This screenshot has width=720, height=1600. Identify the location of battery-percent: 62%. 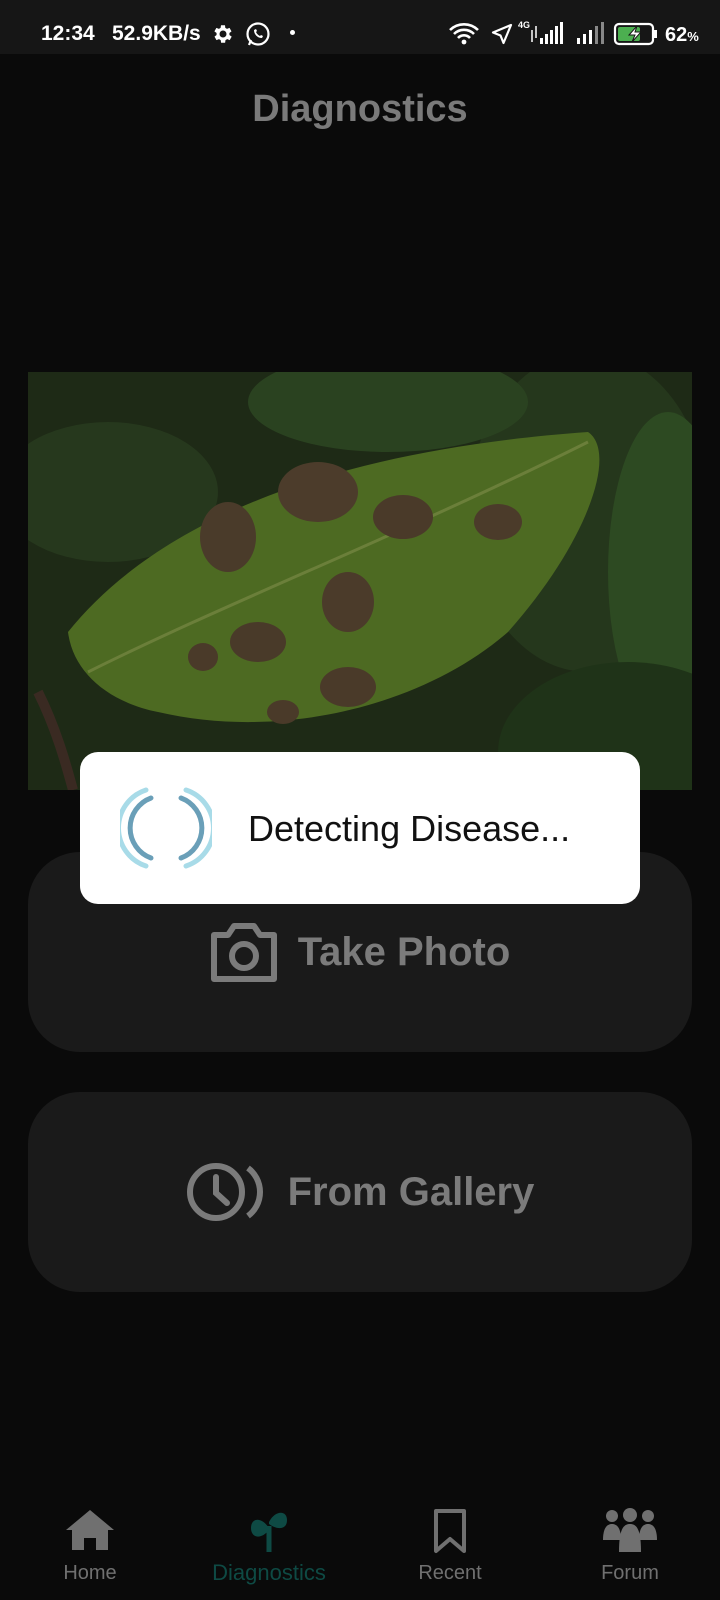
(682, 35).